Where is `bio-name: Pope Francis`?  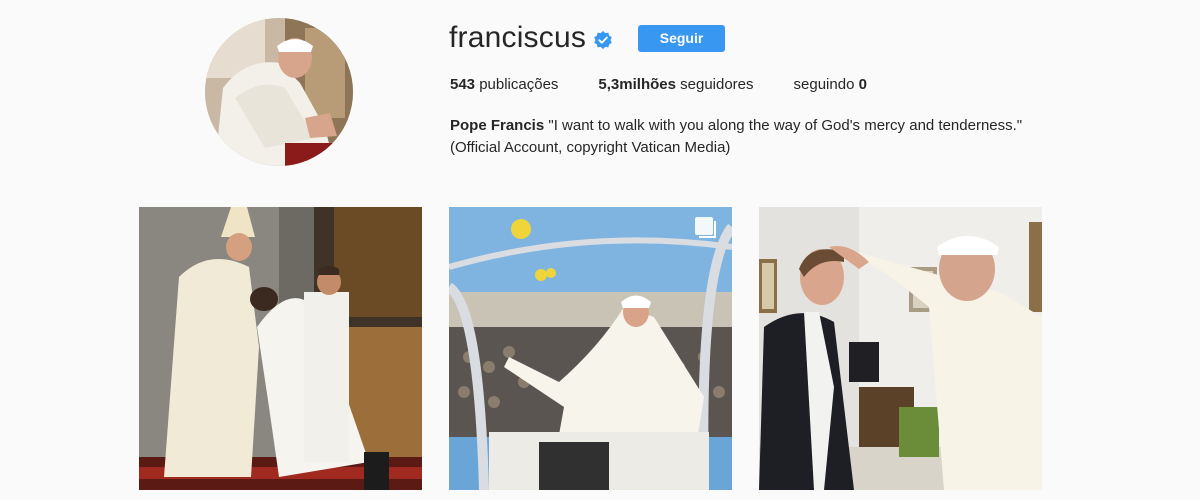
bio-name: Pope Francis is located at coordinates (497, 125).